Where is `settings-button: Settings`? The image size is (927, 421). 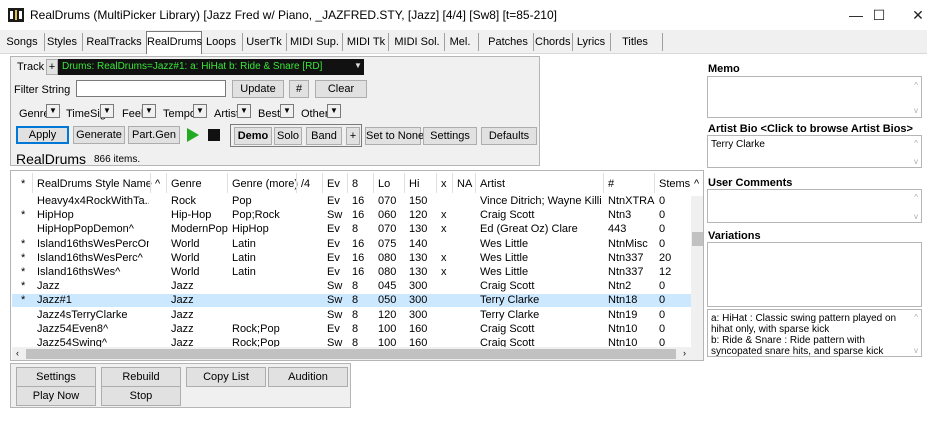
settings-button: Settings is located at coordinates (56, 377).